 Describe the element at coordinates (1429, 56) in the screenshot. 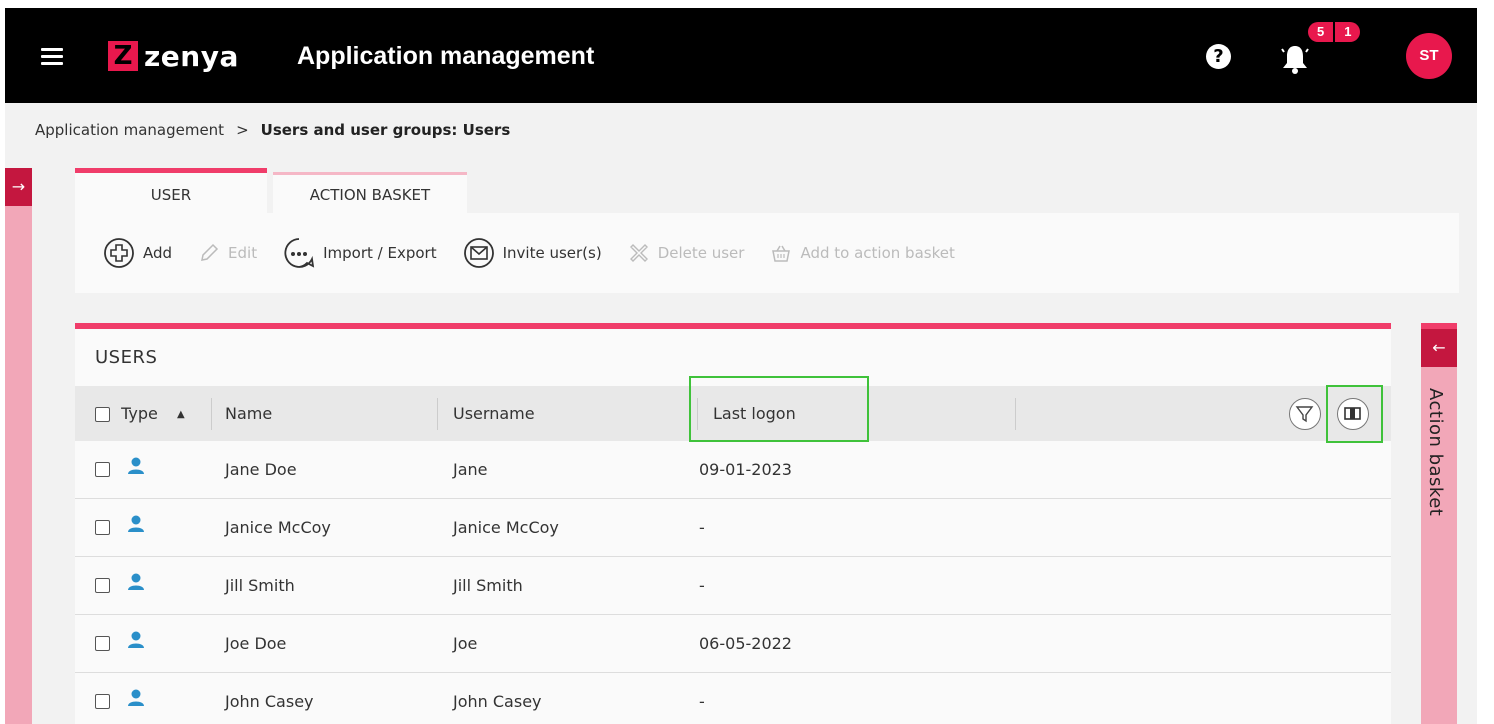

I see `user-avatar: ST` at that location.